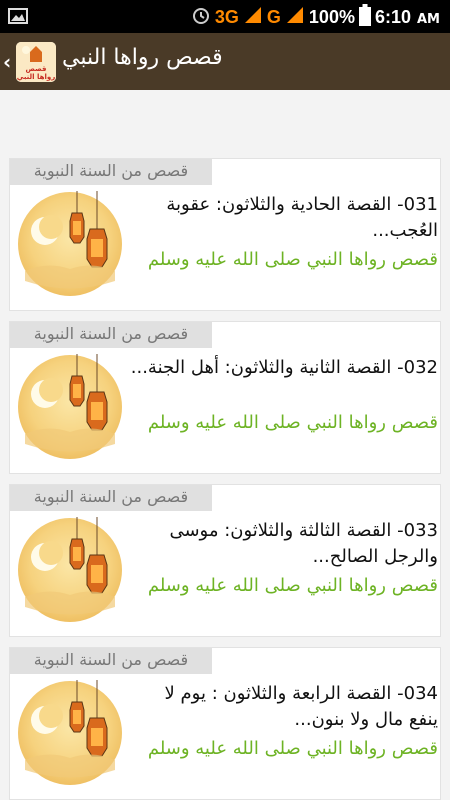  I want to click on network-3g-label: 3G, so click(226, 16).